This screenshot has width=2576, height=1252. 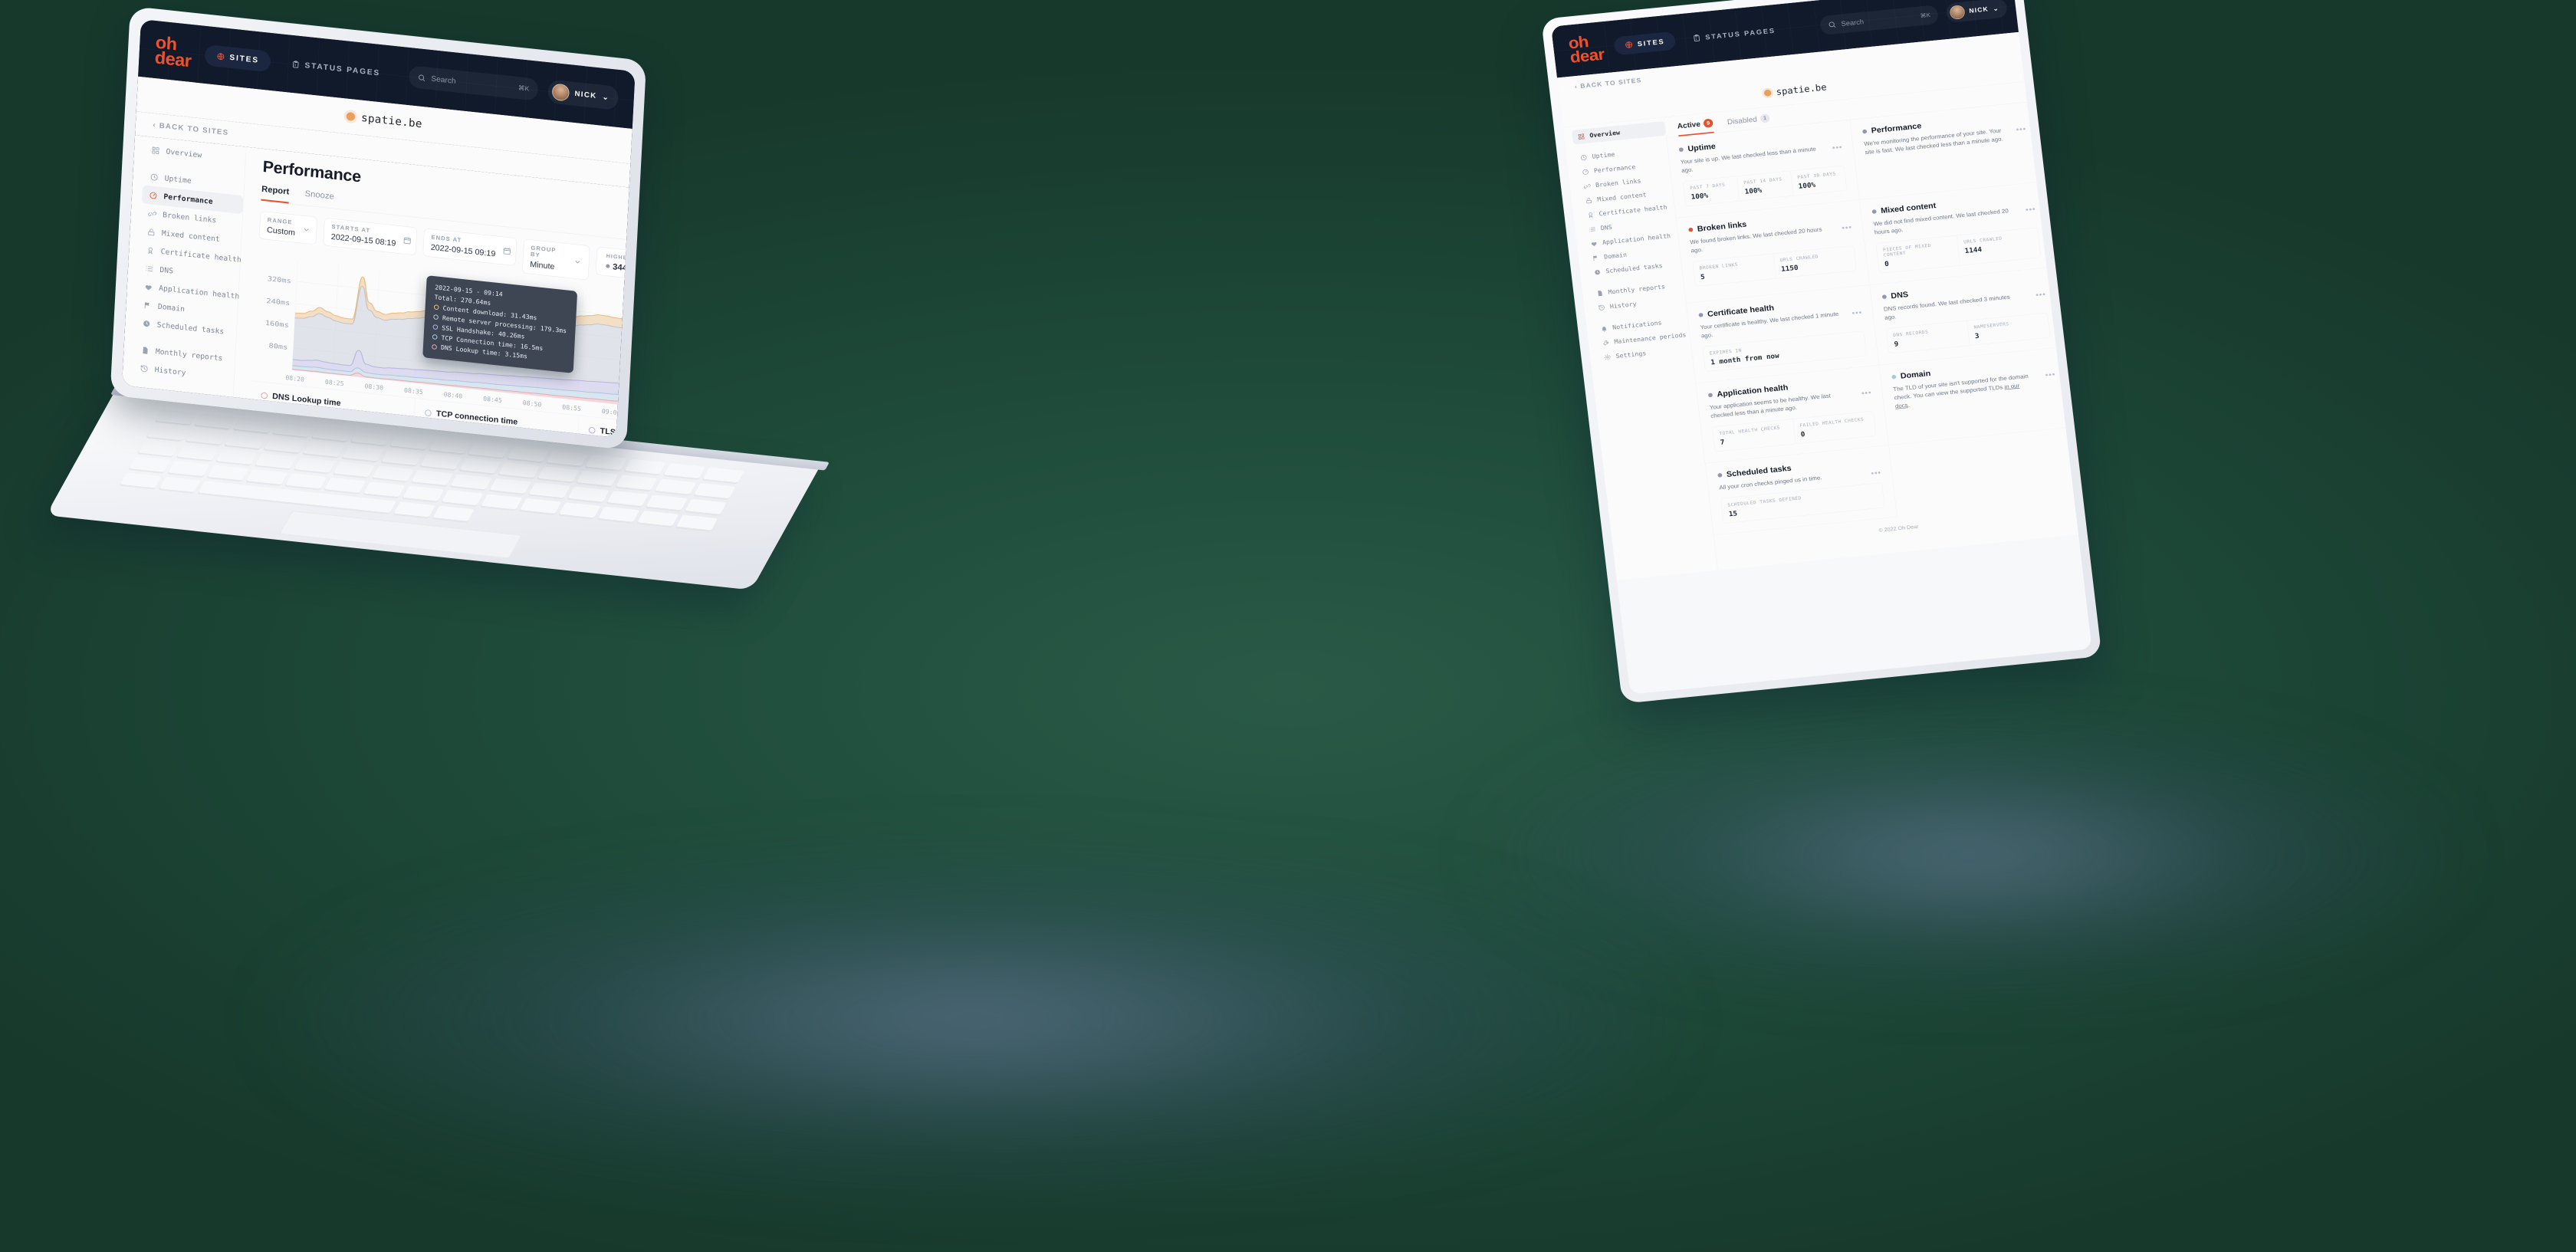 I want to click on x-tick-label: 08:50, so click(x=532, y=404).